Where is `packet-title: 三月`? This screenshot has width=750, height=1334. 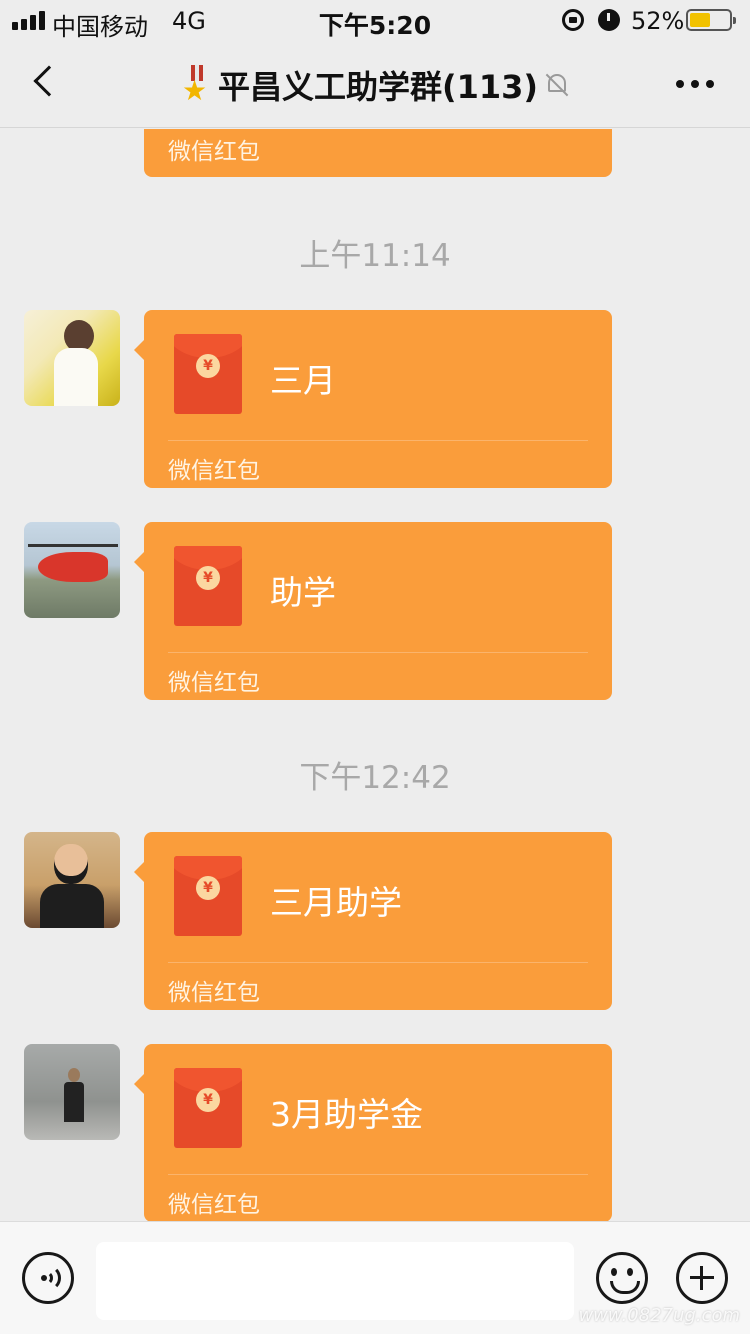 packet-title: 三月 is located at coordinates (303, 380).